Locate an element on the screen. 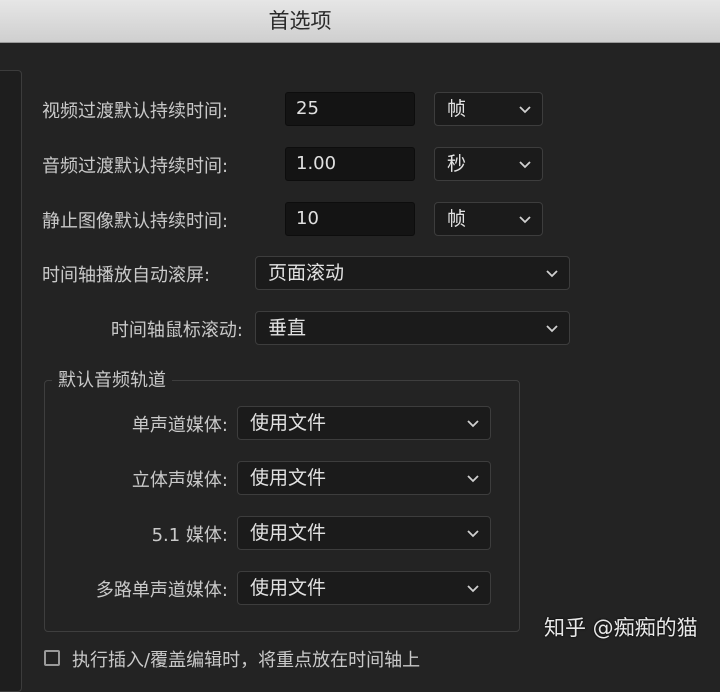 This screenshot has height=692, width=720. stereo-media-dropdown: 使用文件 is located at coordinates (364, 478).